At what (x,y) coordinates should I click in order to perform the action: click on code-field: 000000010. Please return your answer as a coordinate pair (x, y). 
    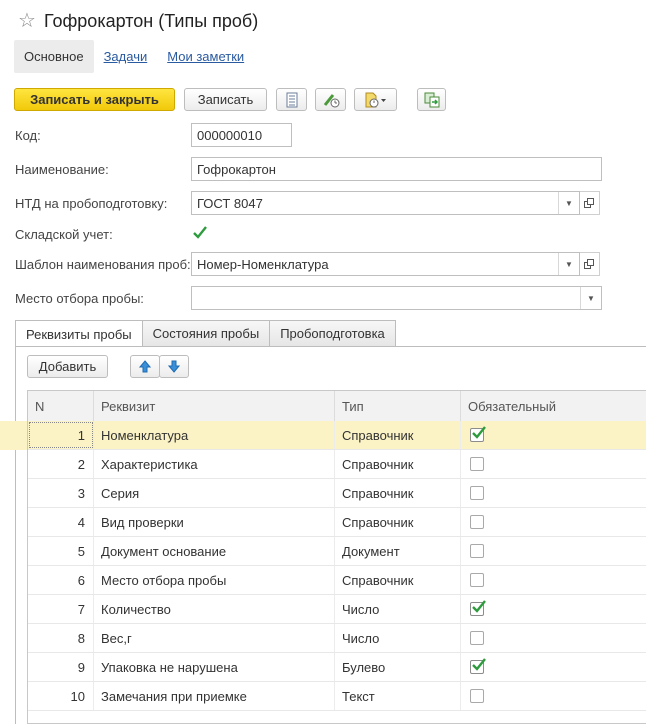
    Looking at the image, I should click on (241, 135).